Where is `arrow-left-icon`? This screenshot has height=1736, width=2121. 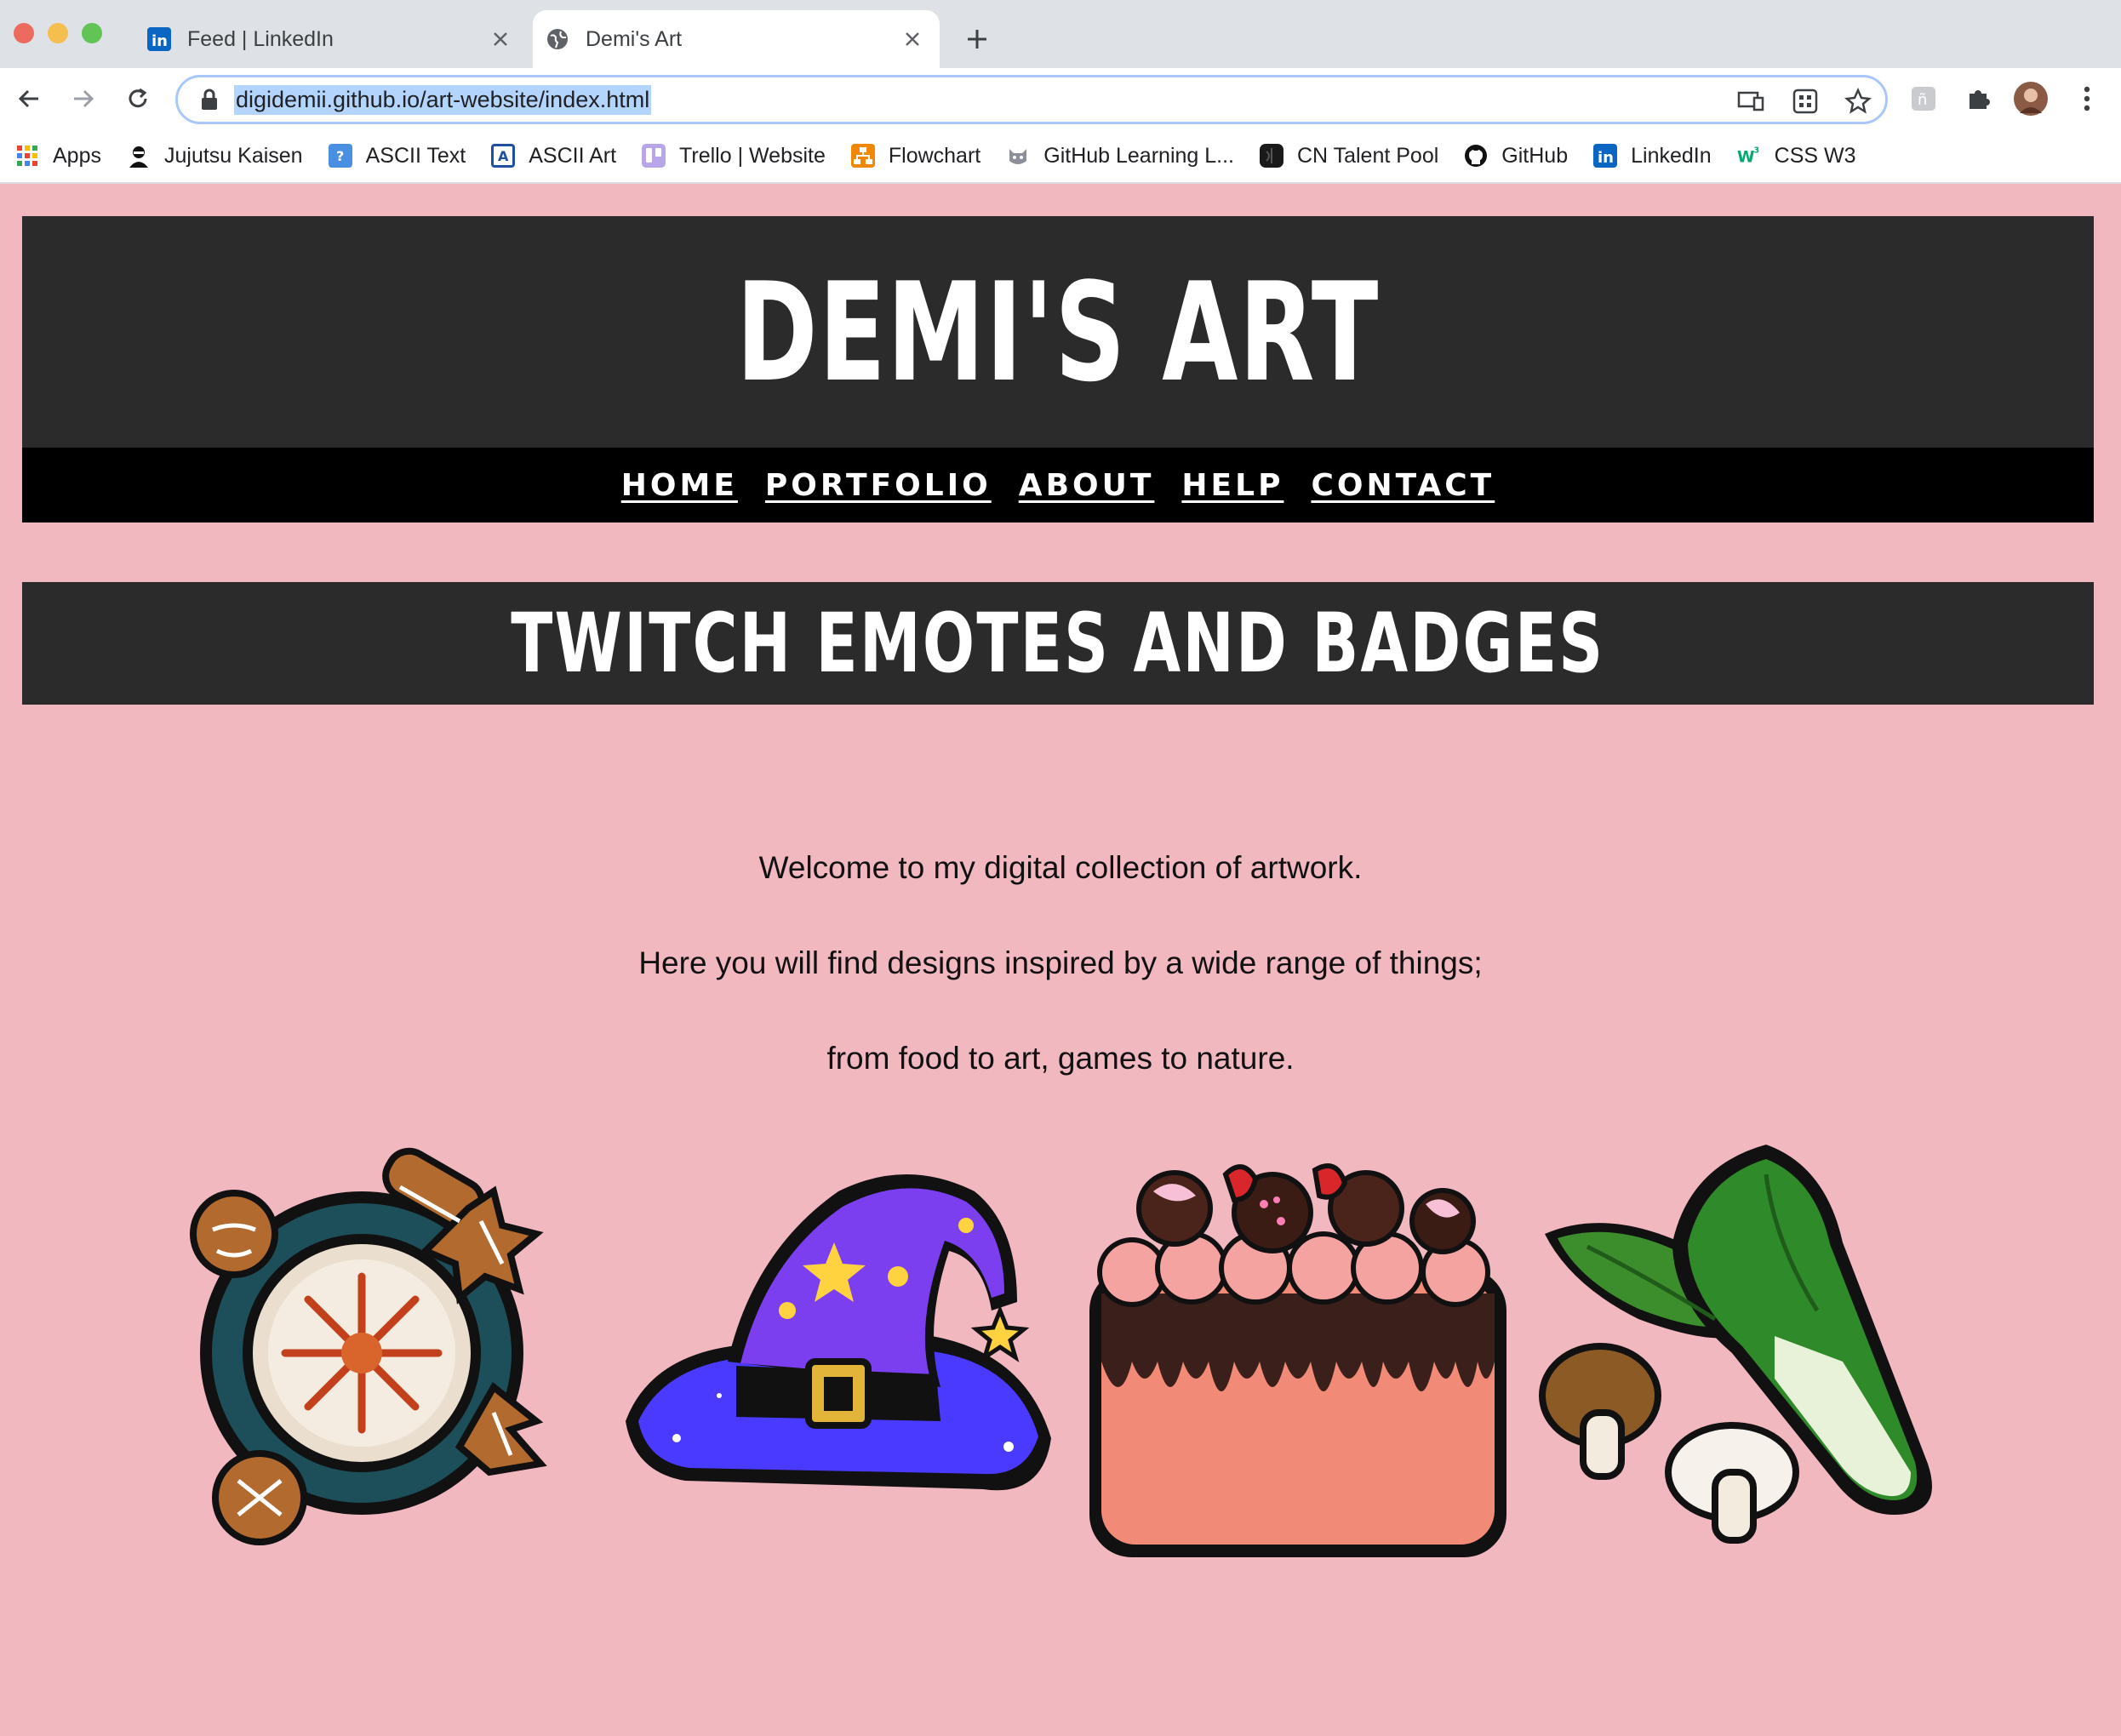
arrow-left-icon is located at coordinates (28, 98).